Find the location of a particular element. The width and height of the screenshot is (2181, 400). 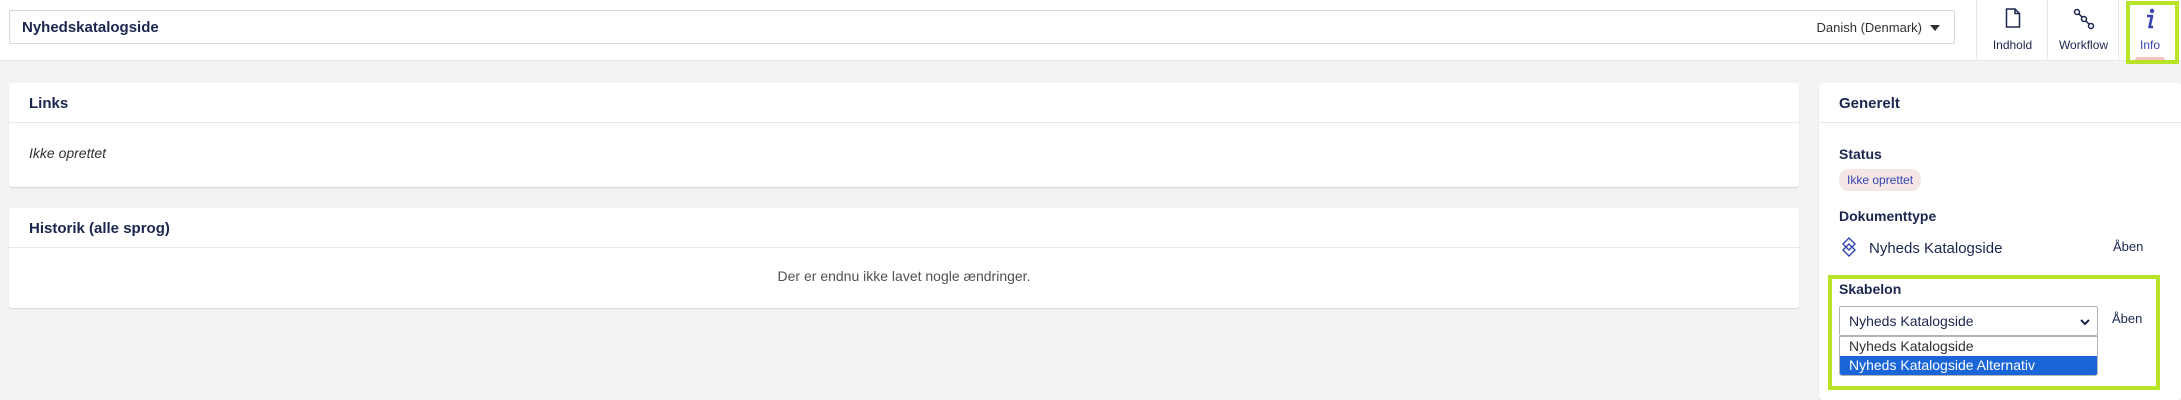

caret-down-icon is located at coordinates (1935, 27).